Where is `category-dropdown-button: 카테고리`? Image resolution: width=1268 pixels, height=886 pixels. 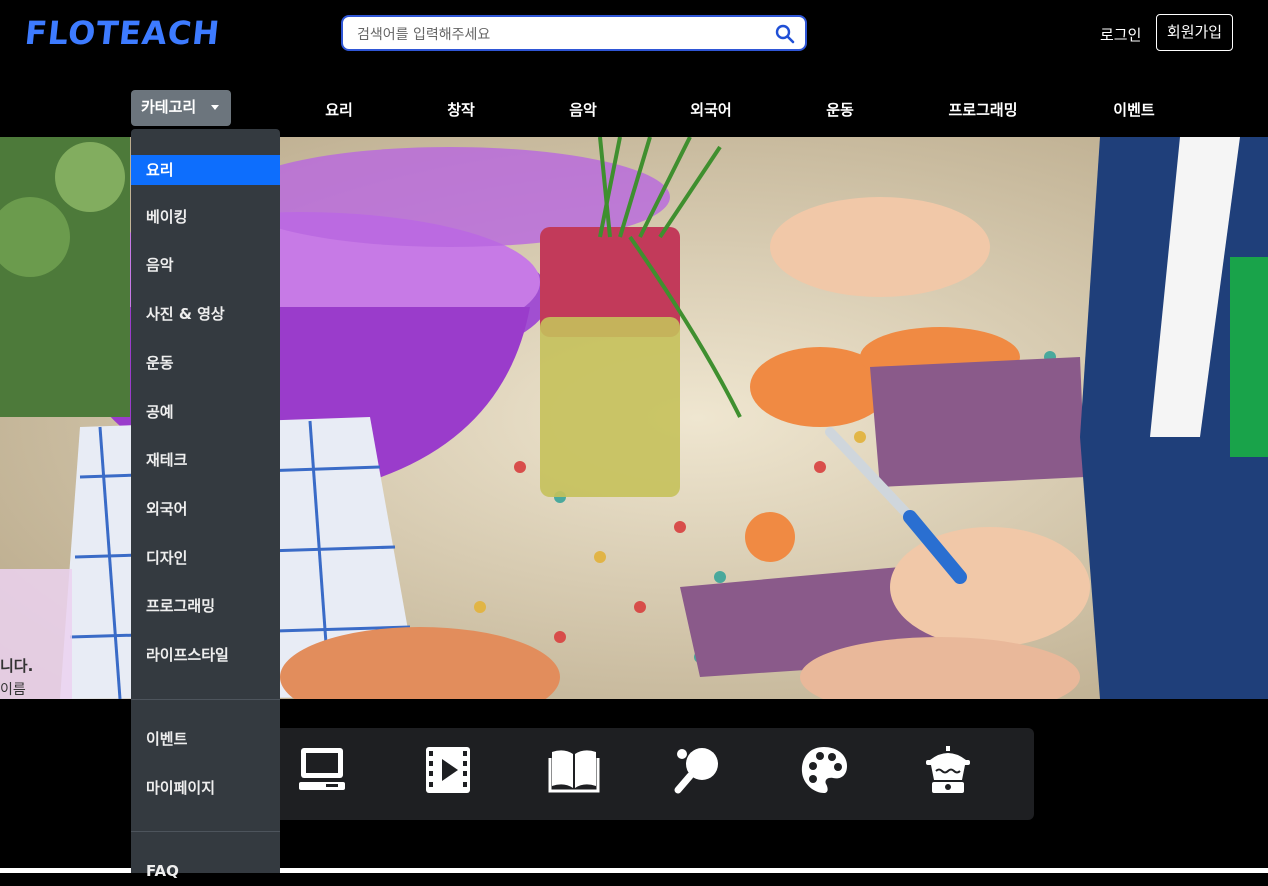 category-dropdown-button: 카테고리 is located at coordinates (181, 108).